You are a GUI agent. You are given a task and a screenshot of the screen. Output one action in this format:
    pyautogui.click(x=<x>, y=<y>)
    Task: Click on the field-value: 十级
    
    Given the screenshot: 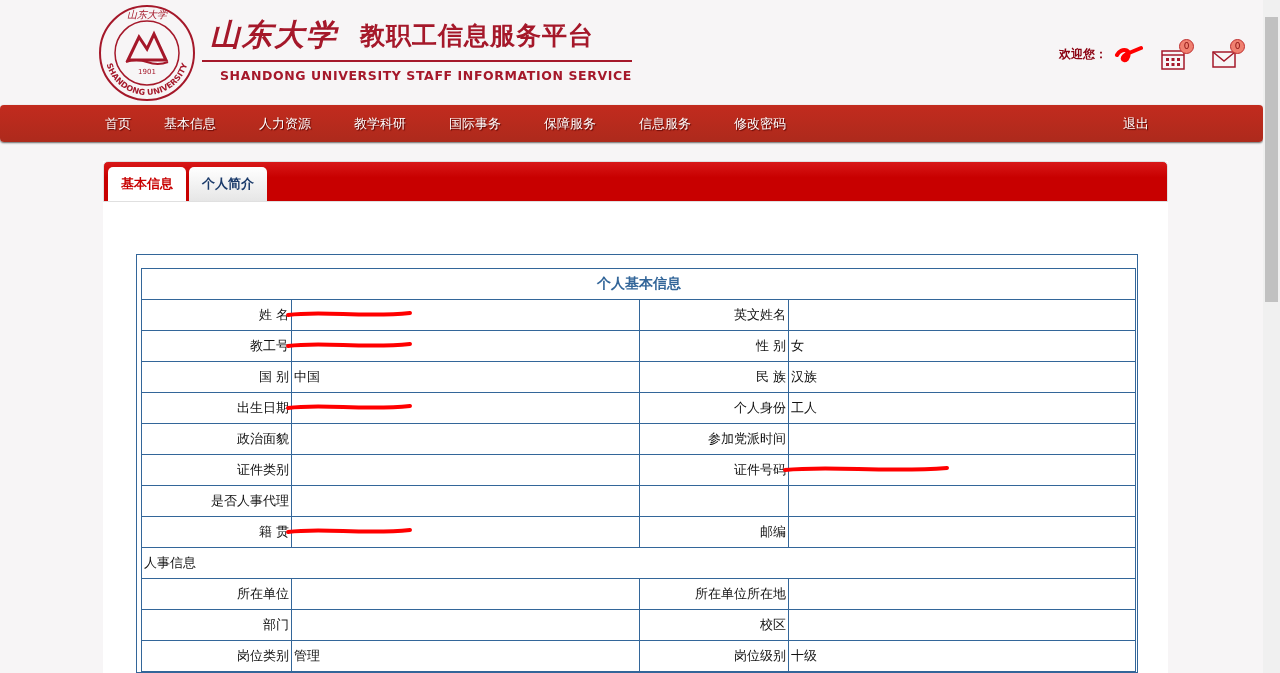 What is the action you would take?
    pyautogui.click(x=962, y=656)
    